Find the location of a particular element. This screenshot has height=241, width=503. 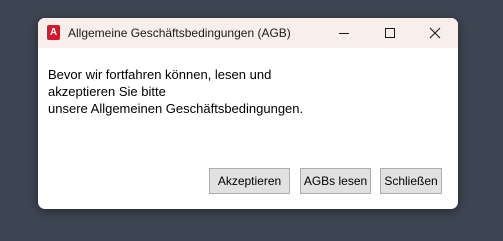

window-title: Allgemeine Geschäftsbedingungen (AGB) is located at coordinates (179, 33).